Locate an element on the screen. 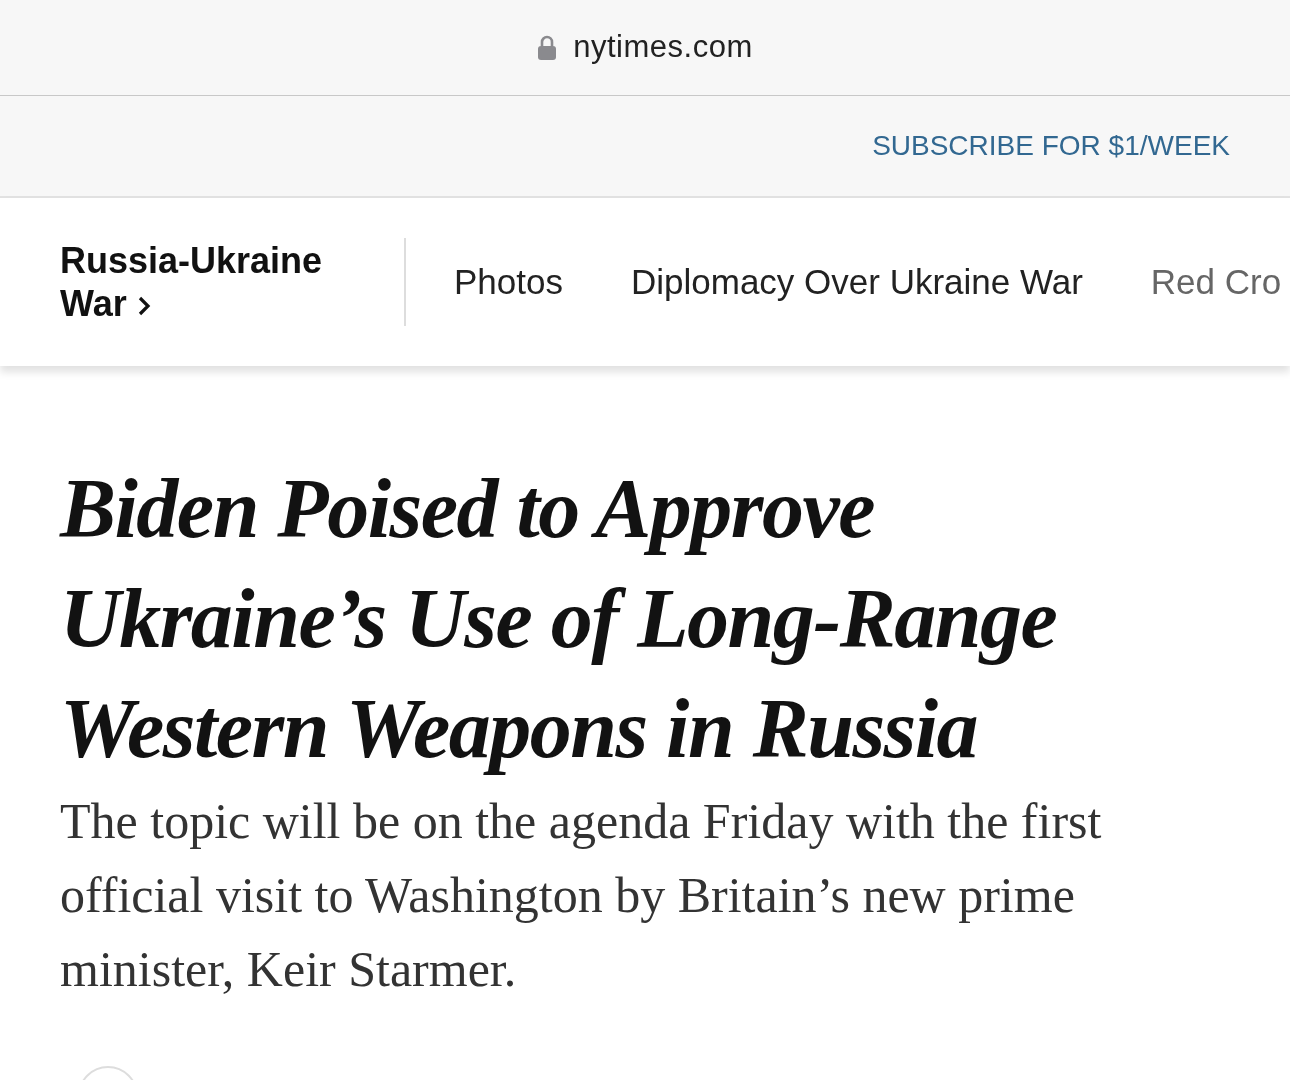 This screenshot has width=1290, height=1080. url-text: nytimes.com is located at coordinates (663, 47).